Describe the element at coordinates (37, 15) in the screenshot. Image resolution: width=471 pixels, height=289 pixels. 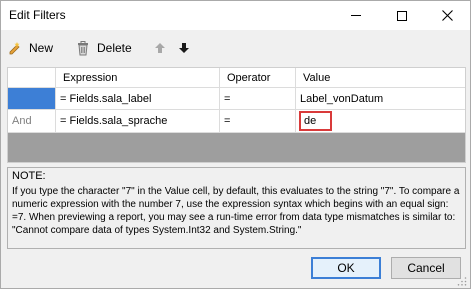
I see `window-title: Edit Filters` at that location.